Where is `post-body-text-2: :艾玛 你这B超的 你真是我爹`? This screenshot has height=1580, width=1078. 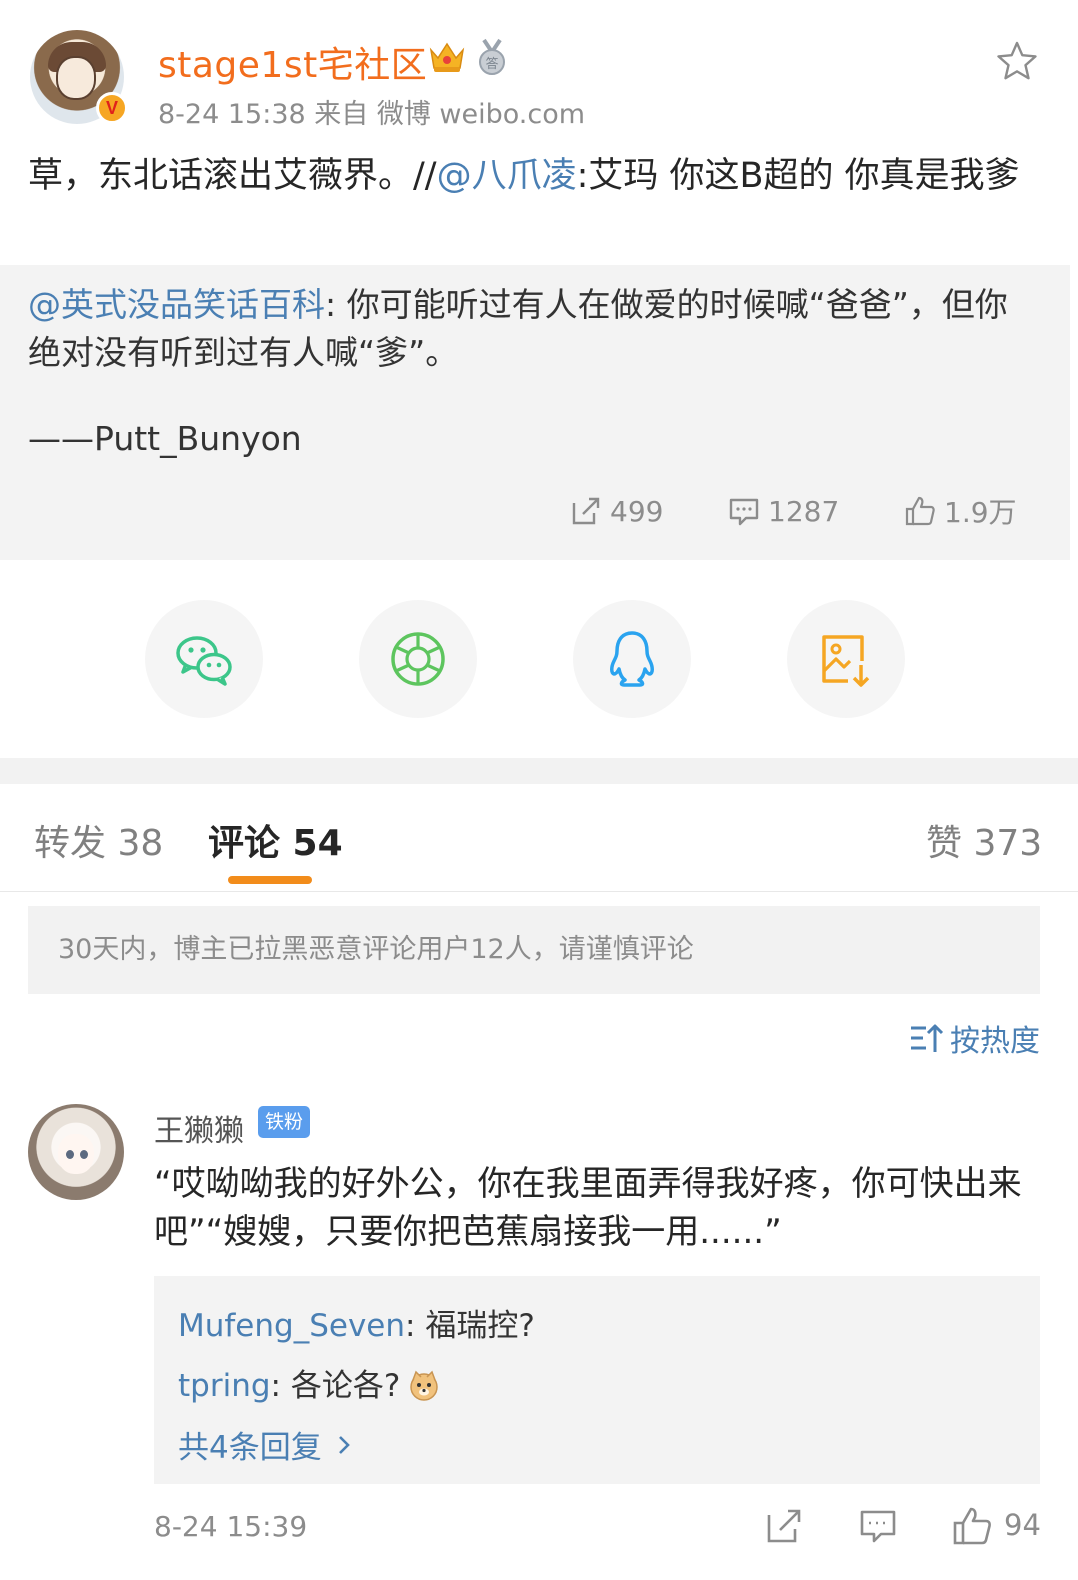 post-body-text-2: :艾玛 你这B超的 你真是我爹 is located at coordinates (798, 176).